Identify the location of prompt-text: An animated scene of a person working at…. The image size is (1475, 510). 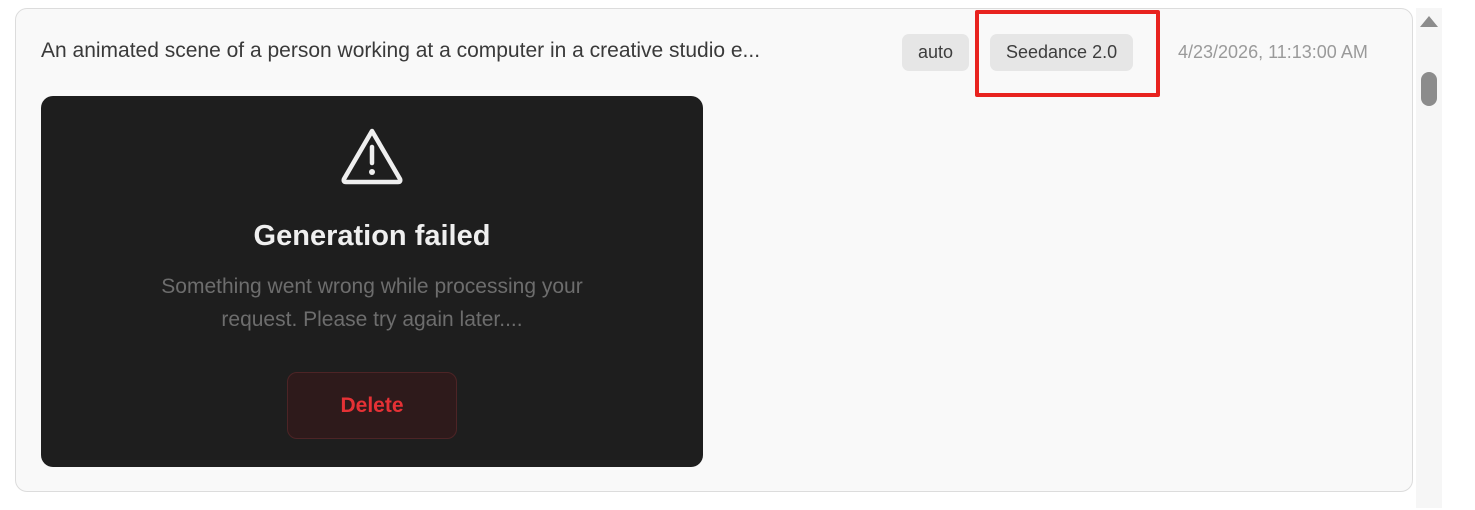
(456, 51).